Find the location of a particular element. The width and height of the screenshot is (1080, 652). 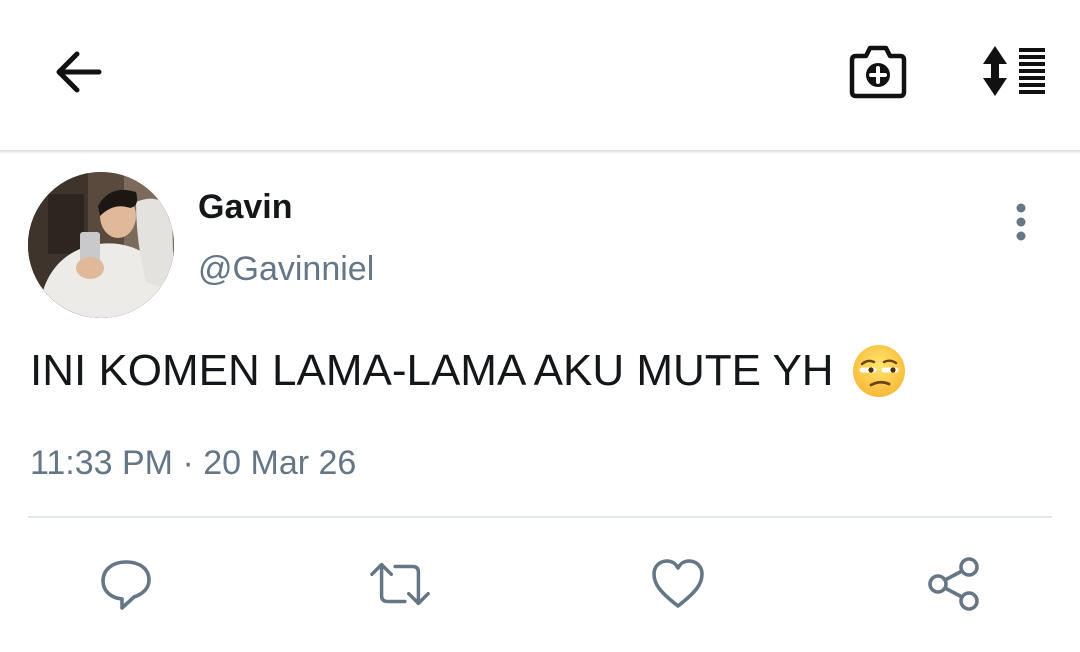

camera-plus-icon is located at coordinates (878, 72).